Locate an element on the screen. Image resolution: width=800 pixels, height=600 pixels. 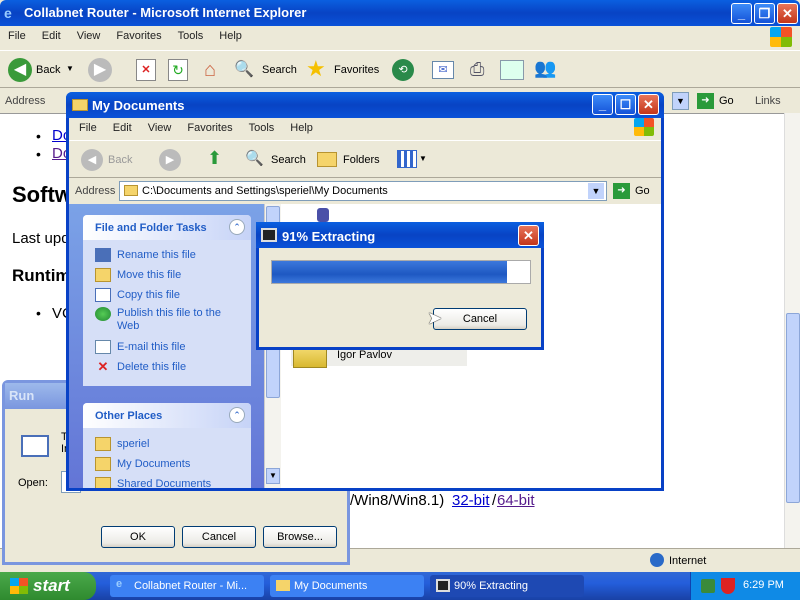
menu-view: View is located at coordinates (89, 36).